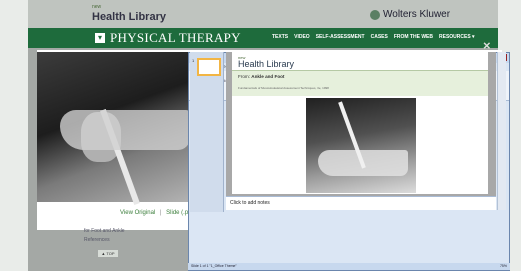 The image size is (521, 271). Describe the element at coordinates (340, 37) in the screenshot. I see `nav-self-assessment: SELF-ASSESSMENT` at that location.